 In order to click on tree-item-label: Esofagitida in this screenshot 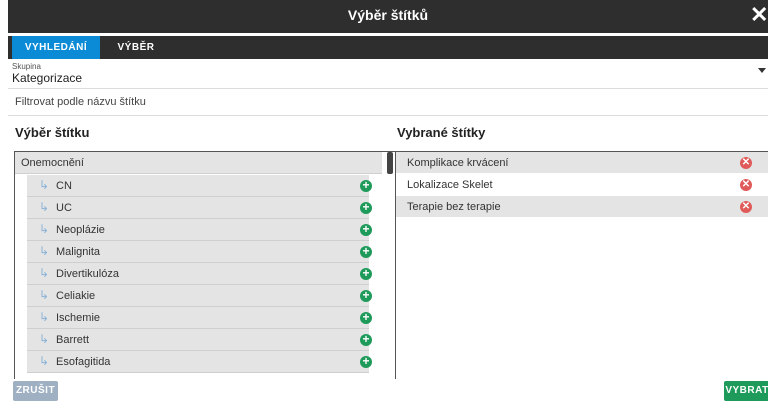, I will do `click(83, 362)`.